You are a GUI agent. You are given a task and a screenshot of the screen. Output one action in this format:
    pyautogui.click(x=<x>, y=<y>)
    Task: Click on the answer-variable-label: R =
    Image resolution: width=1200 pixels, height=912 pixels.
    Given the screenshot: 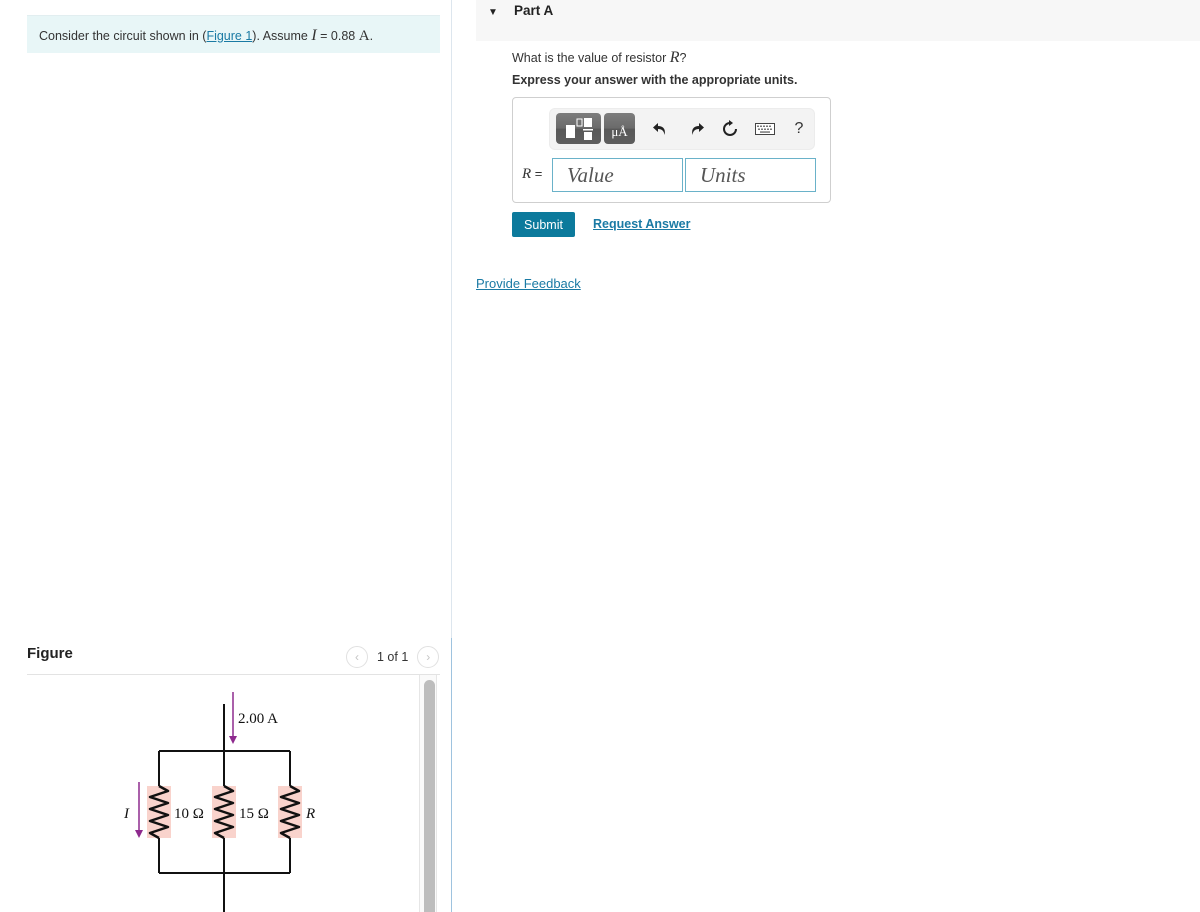 What is the action you would take?
    pyautogui.click(x=532, y=174)
    